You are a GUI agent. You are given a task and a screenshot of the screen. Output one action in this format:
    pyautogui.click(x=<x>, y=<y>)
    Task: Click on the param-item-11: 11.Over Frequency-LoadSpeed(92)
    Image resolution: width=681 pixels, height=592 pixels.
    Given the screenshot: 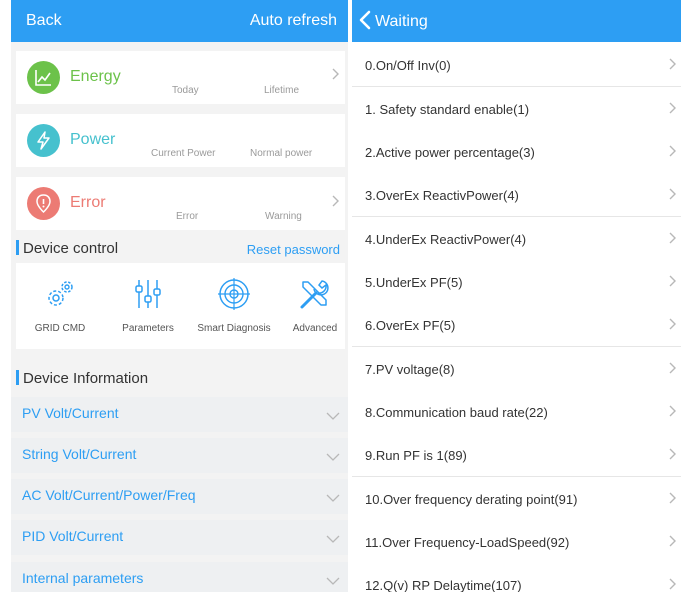 What is the action you would take?
    pyautogui.click(x=516, y=542)
    